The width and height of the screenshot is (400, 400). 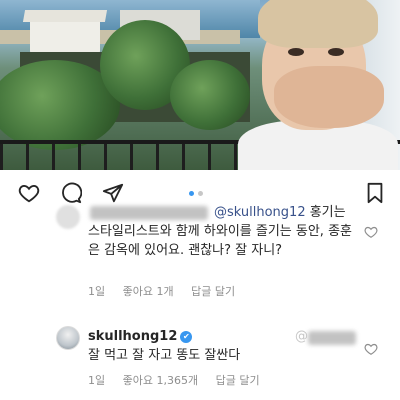 What do you see at coordinates (191, 193) in the screenshot?
I see `carousel-dot-active` at bounding box center [191, 193].